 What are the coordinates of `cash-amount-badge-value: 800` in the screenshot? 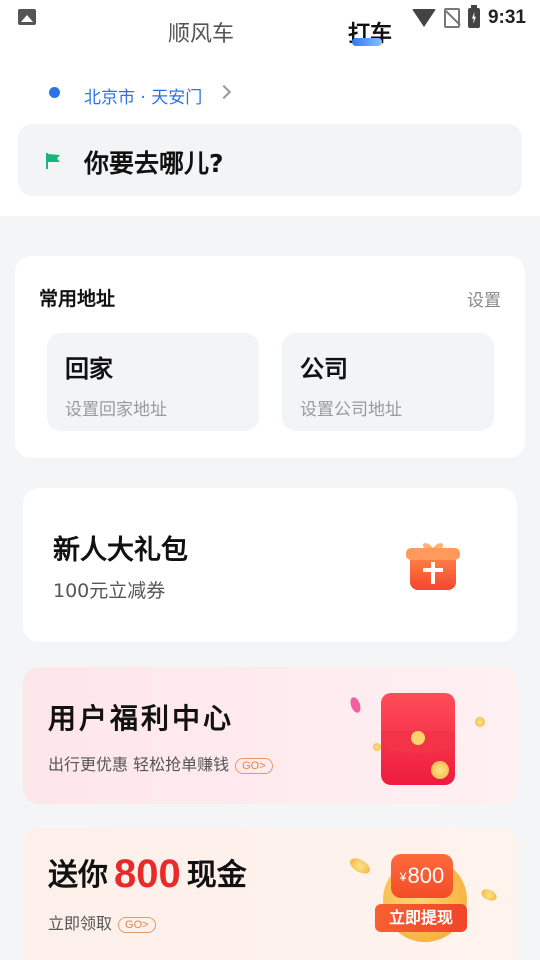 It's located at (426, 875).